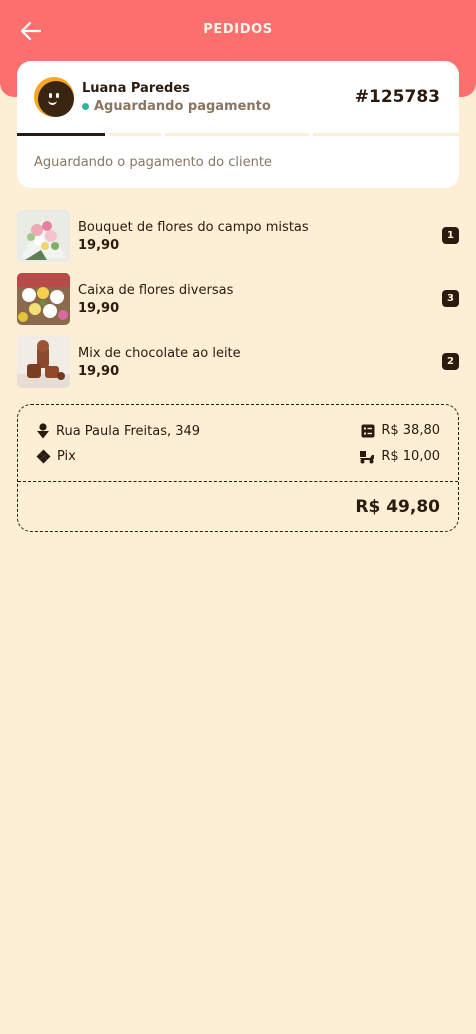 The image size is (476, 1034). What do you see at coordinates (238, 29) in the screenshot?
I see `page-title: PEDIDOS` at bounding box center [238, 29].